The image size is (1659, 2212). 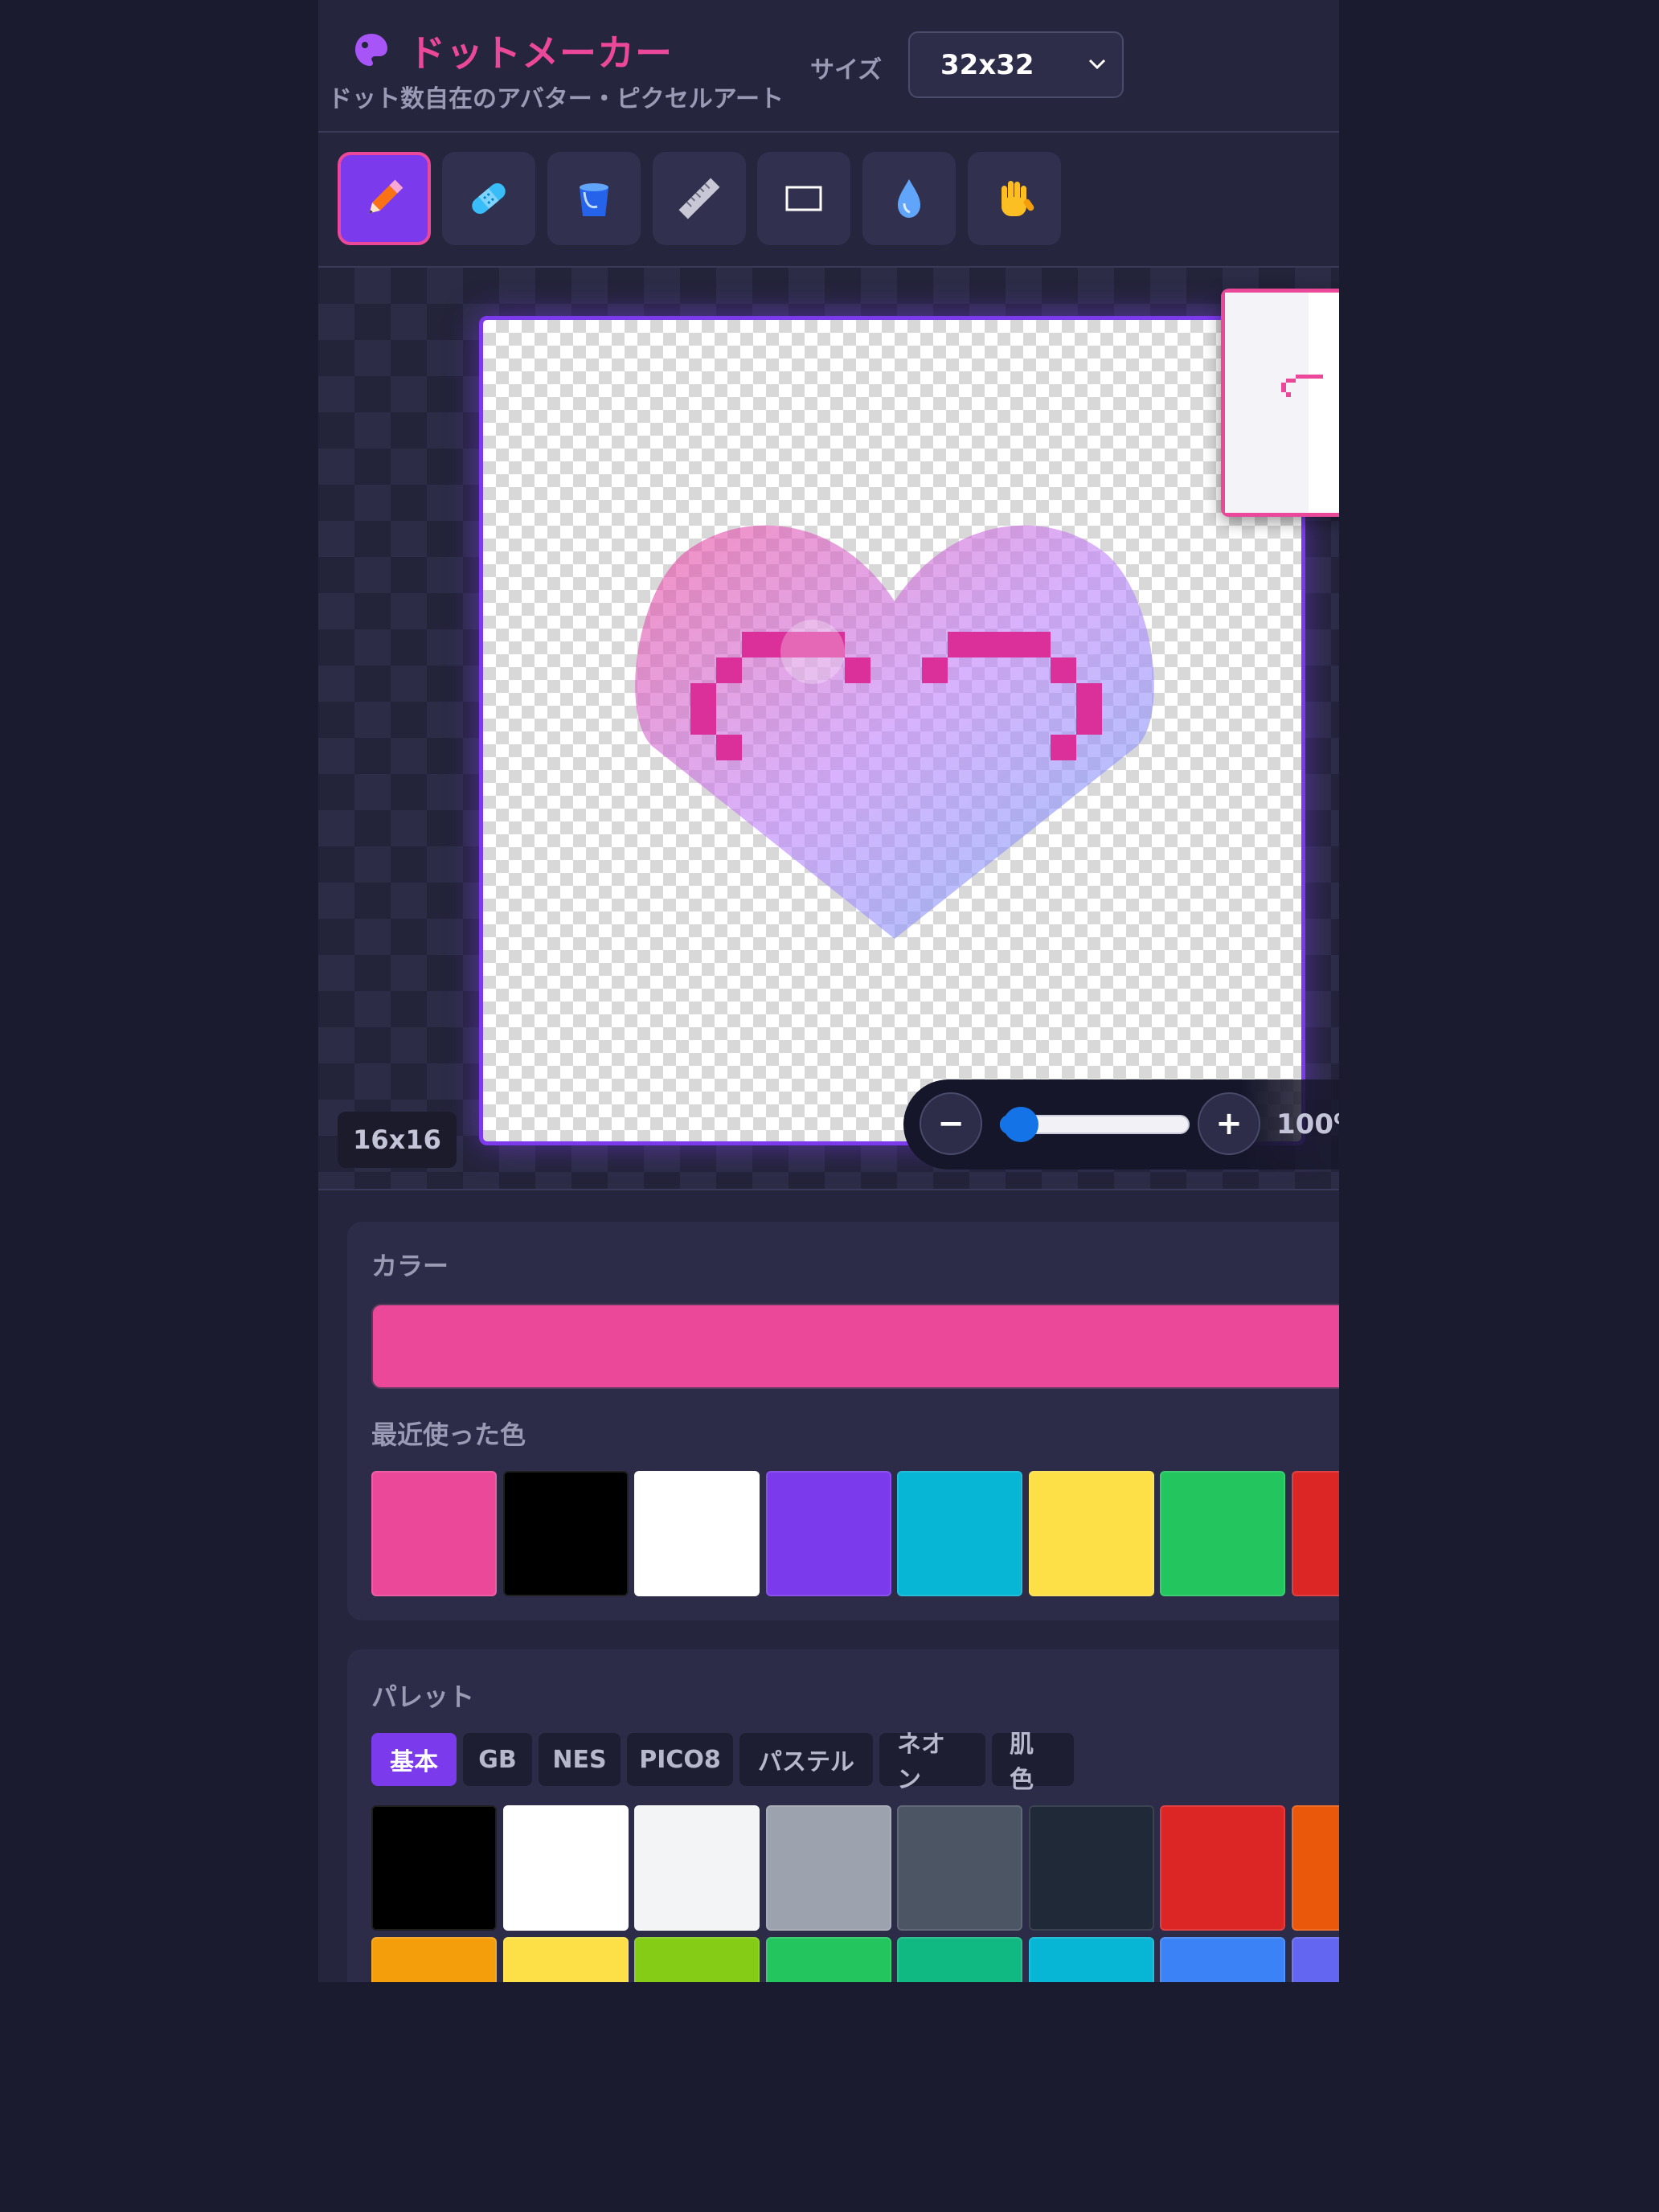 I want to click on brush-cursor, so click(x=812, y=652).